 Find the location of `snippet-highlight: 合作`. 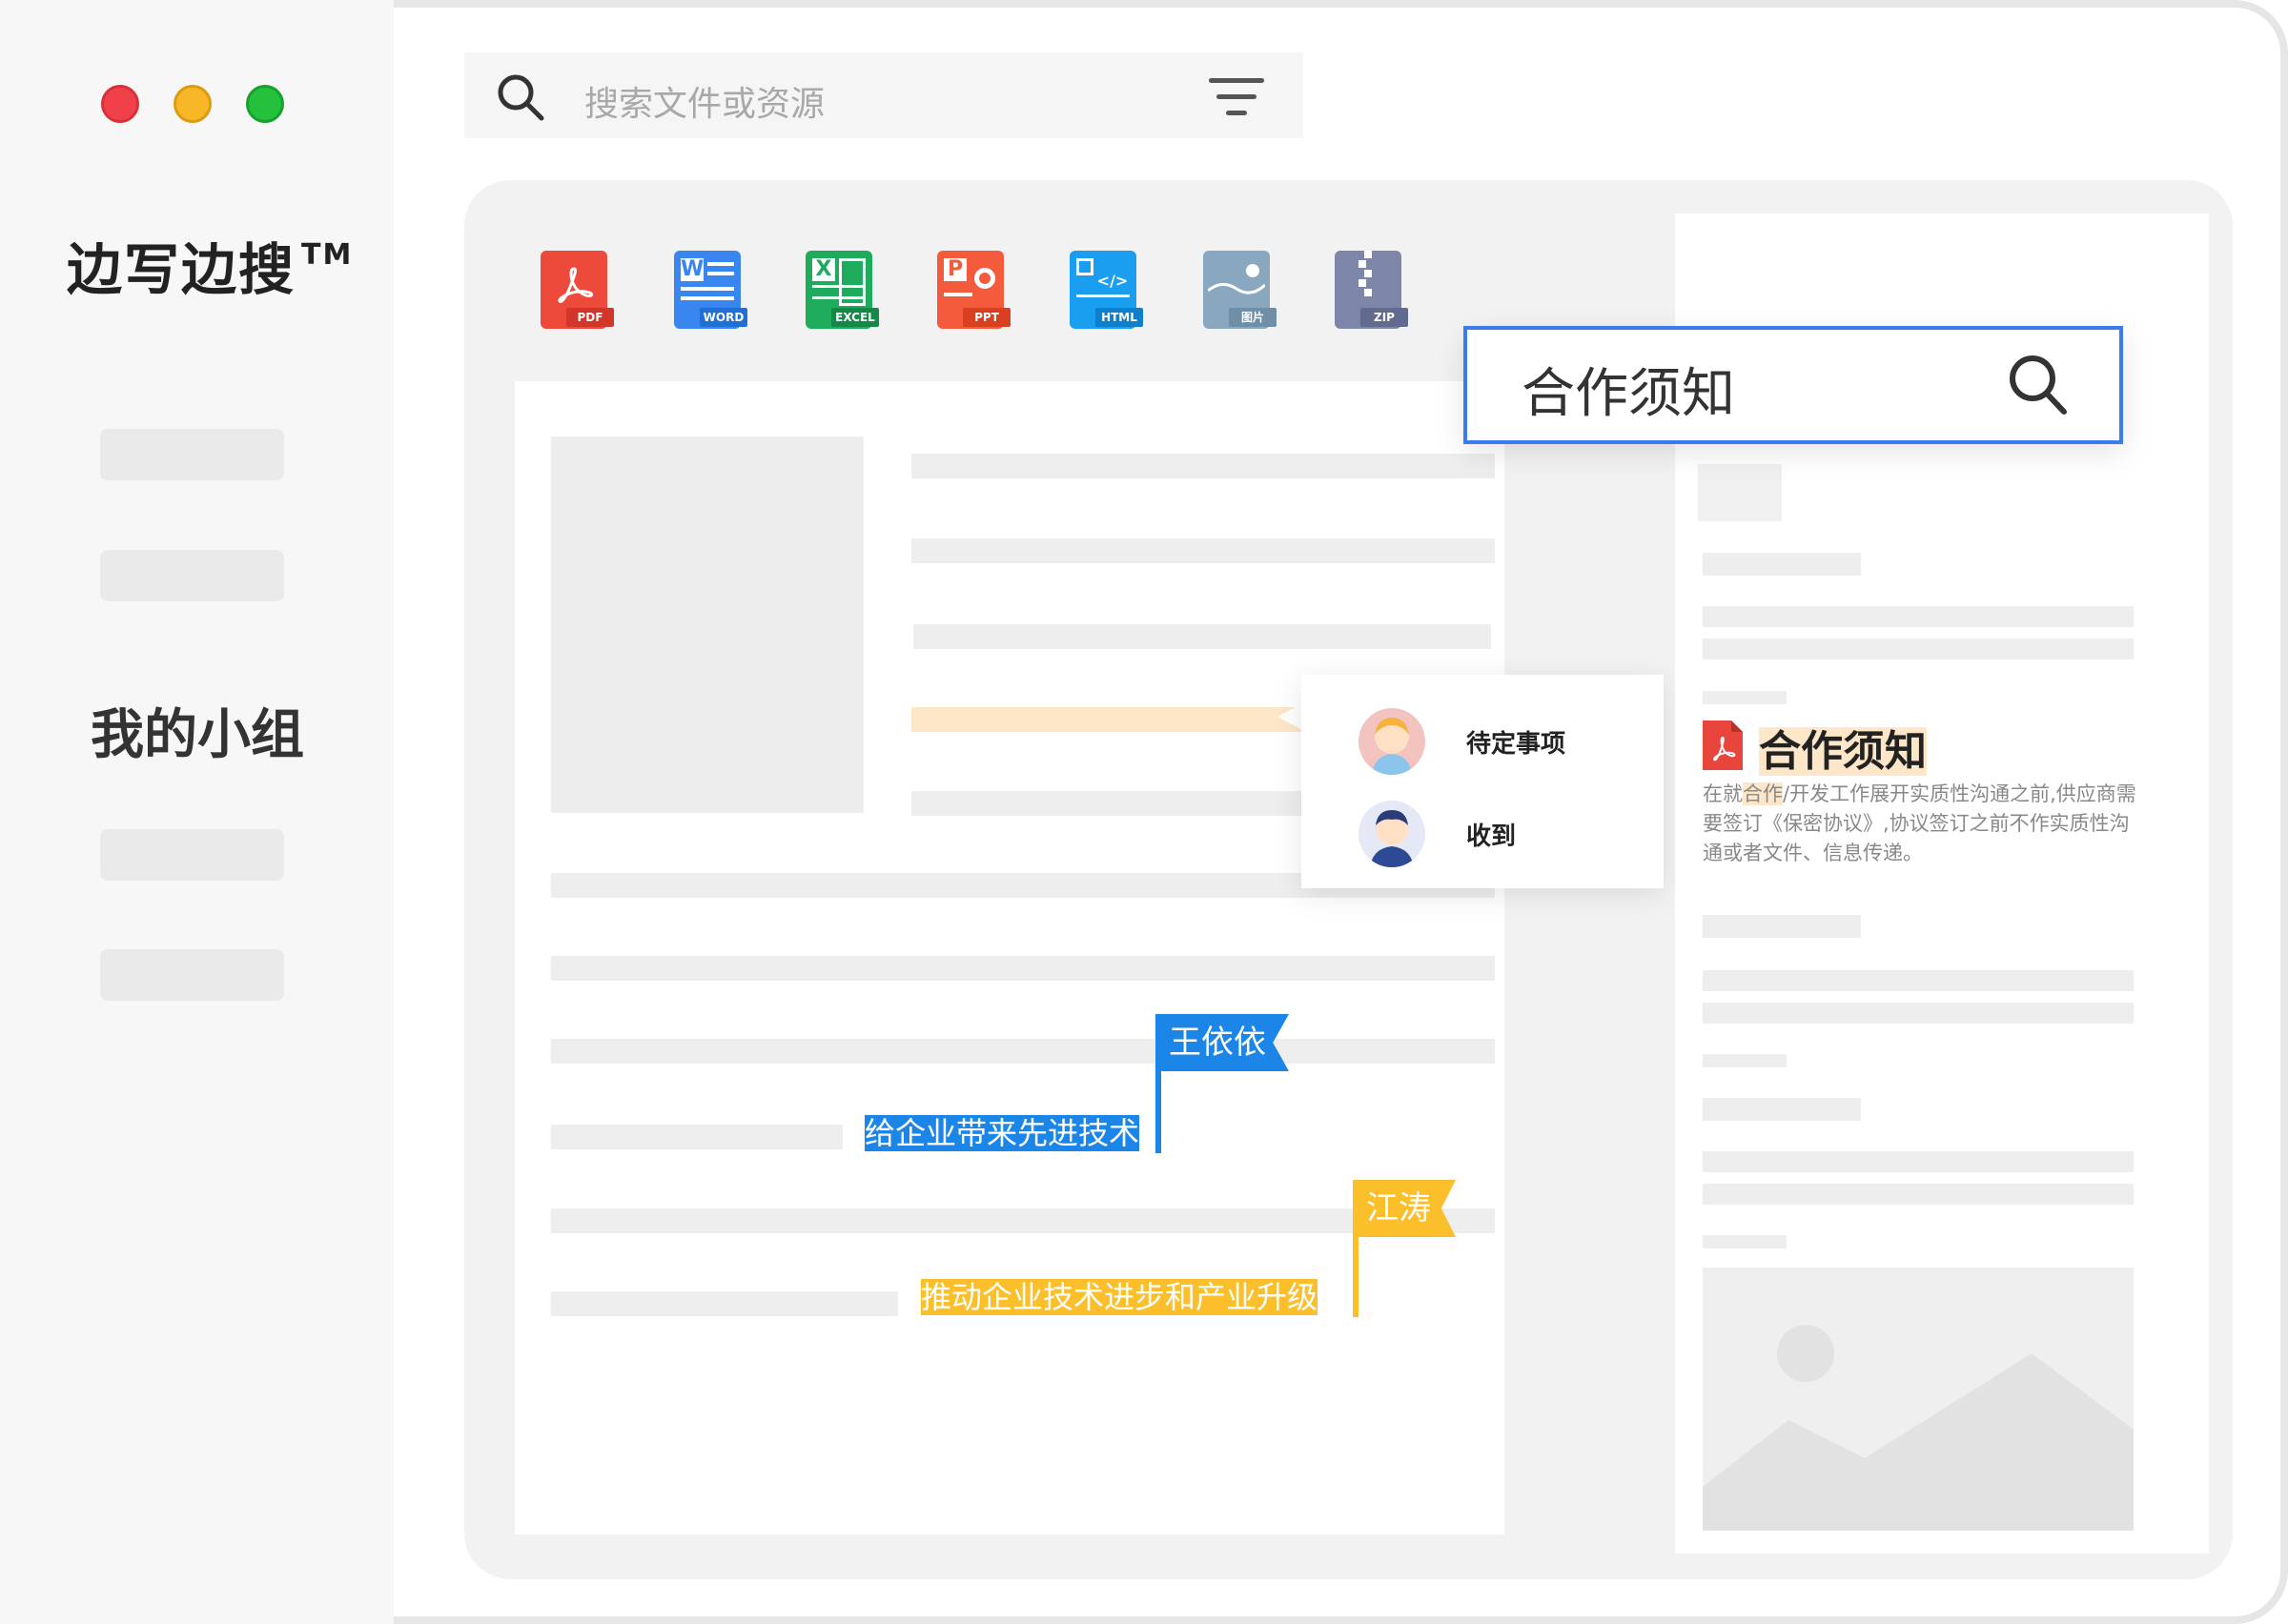

snippet-highlight: 合作 is located at coordinates (1763, 793).